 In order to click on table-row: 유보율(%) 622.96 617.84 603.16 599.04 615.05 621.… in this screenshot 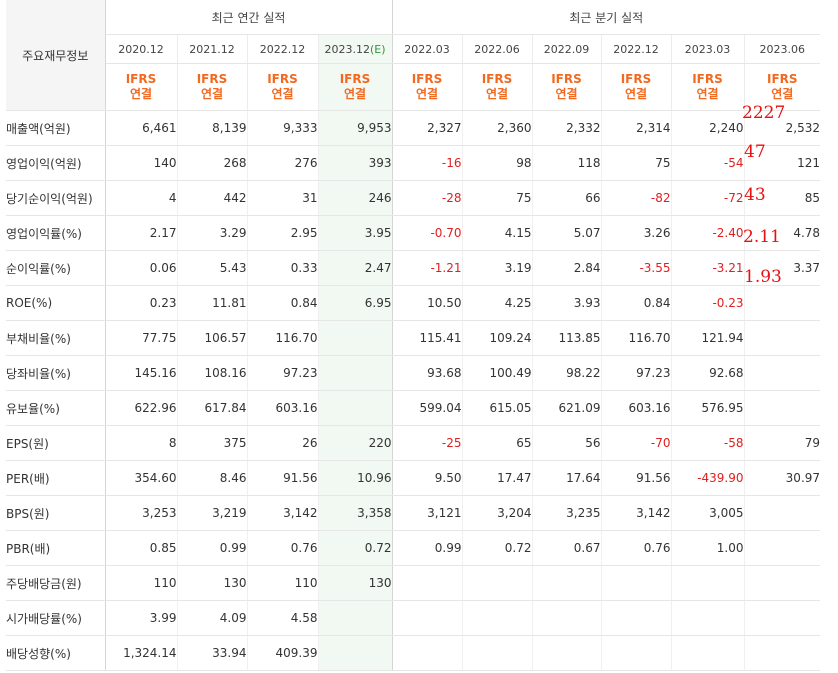, I will do `click(413, 408)`.